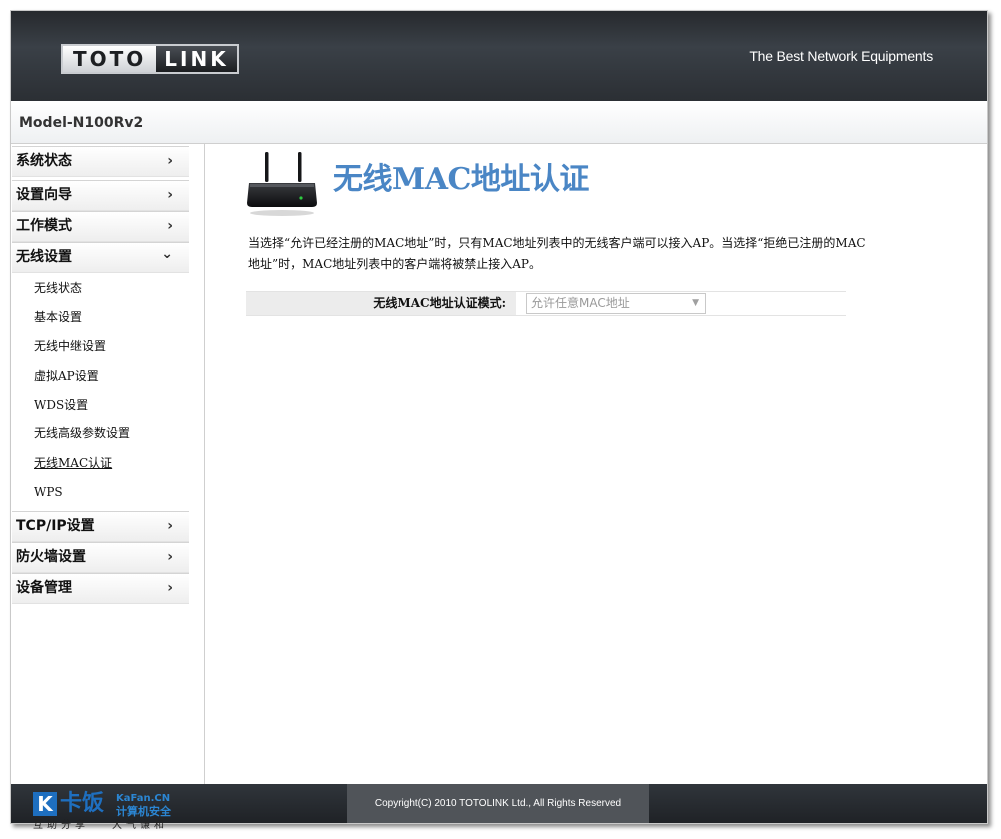 The height and width of the screenshot is (839, 1001). Describe the element at coordinates (695, 303) in the screenshot. I see `dropdown-arrow-icon: ▼` at that location.